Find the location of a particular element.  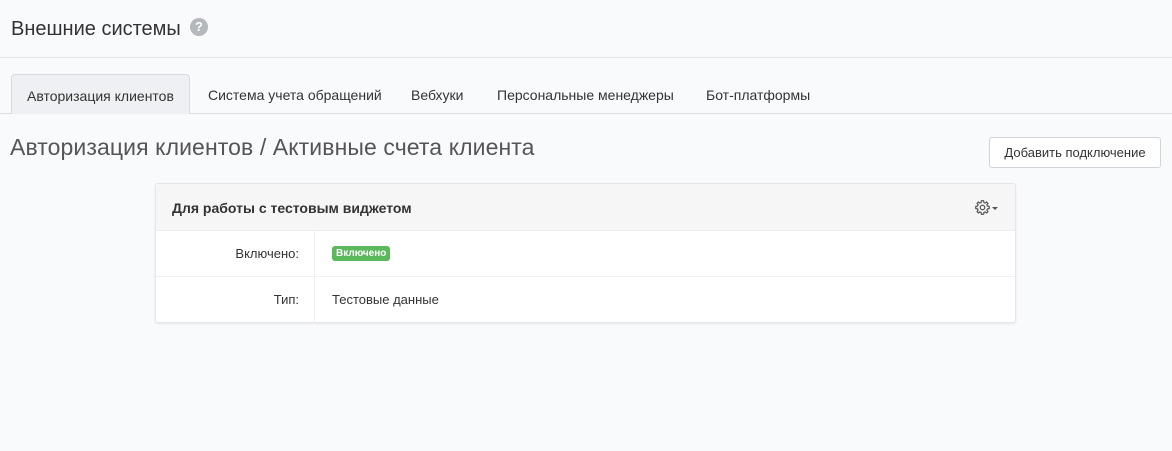

settings-dropdown-button is located at coordinates (988, 208).